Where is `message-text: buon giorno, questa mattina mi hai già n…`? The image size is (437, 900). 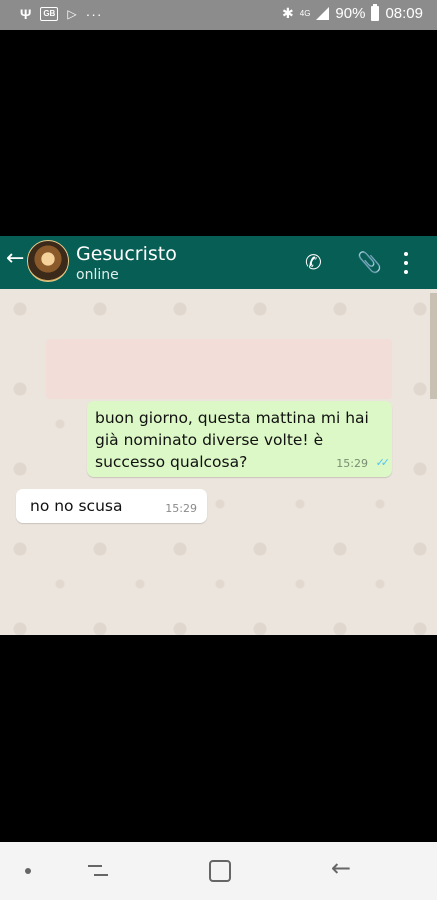 message-text: buon giorno, questa mattina mi hai già n… is located at coordinates (232, 440).